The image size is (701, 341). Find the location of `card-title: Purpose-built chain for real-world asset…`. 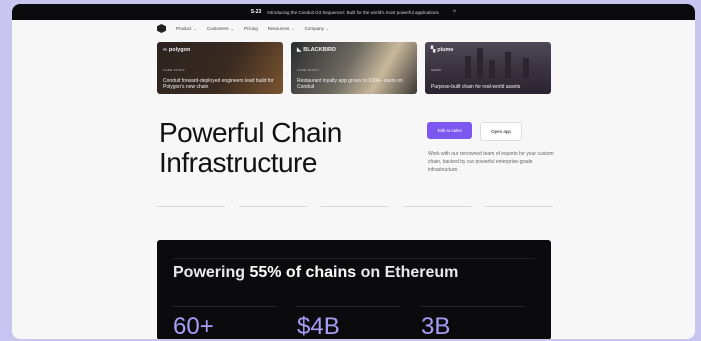

card-title: Purpose-built chain for real-world asset… is located at coordinates (476, 87).